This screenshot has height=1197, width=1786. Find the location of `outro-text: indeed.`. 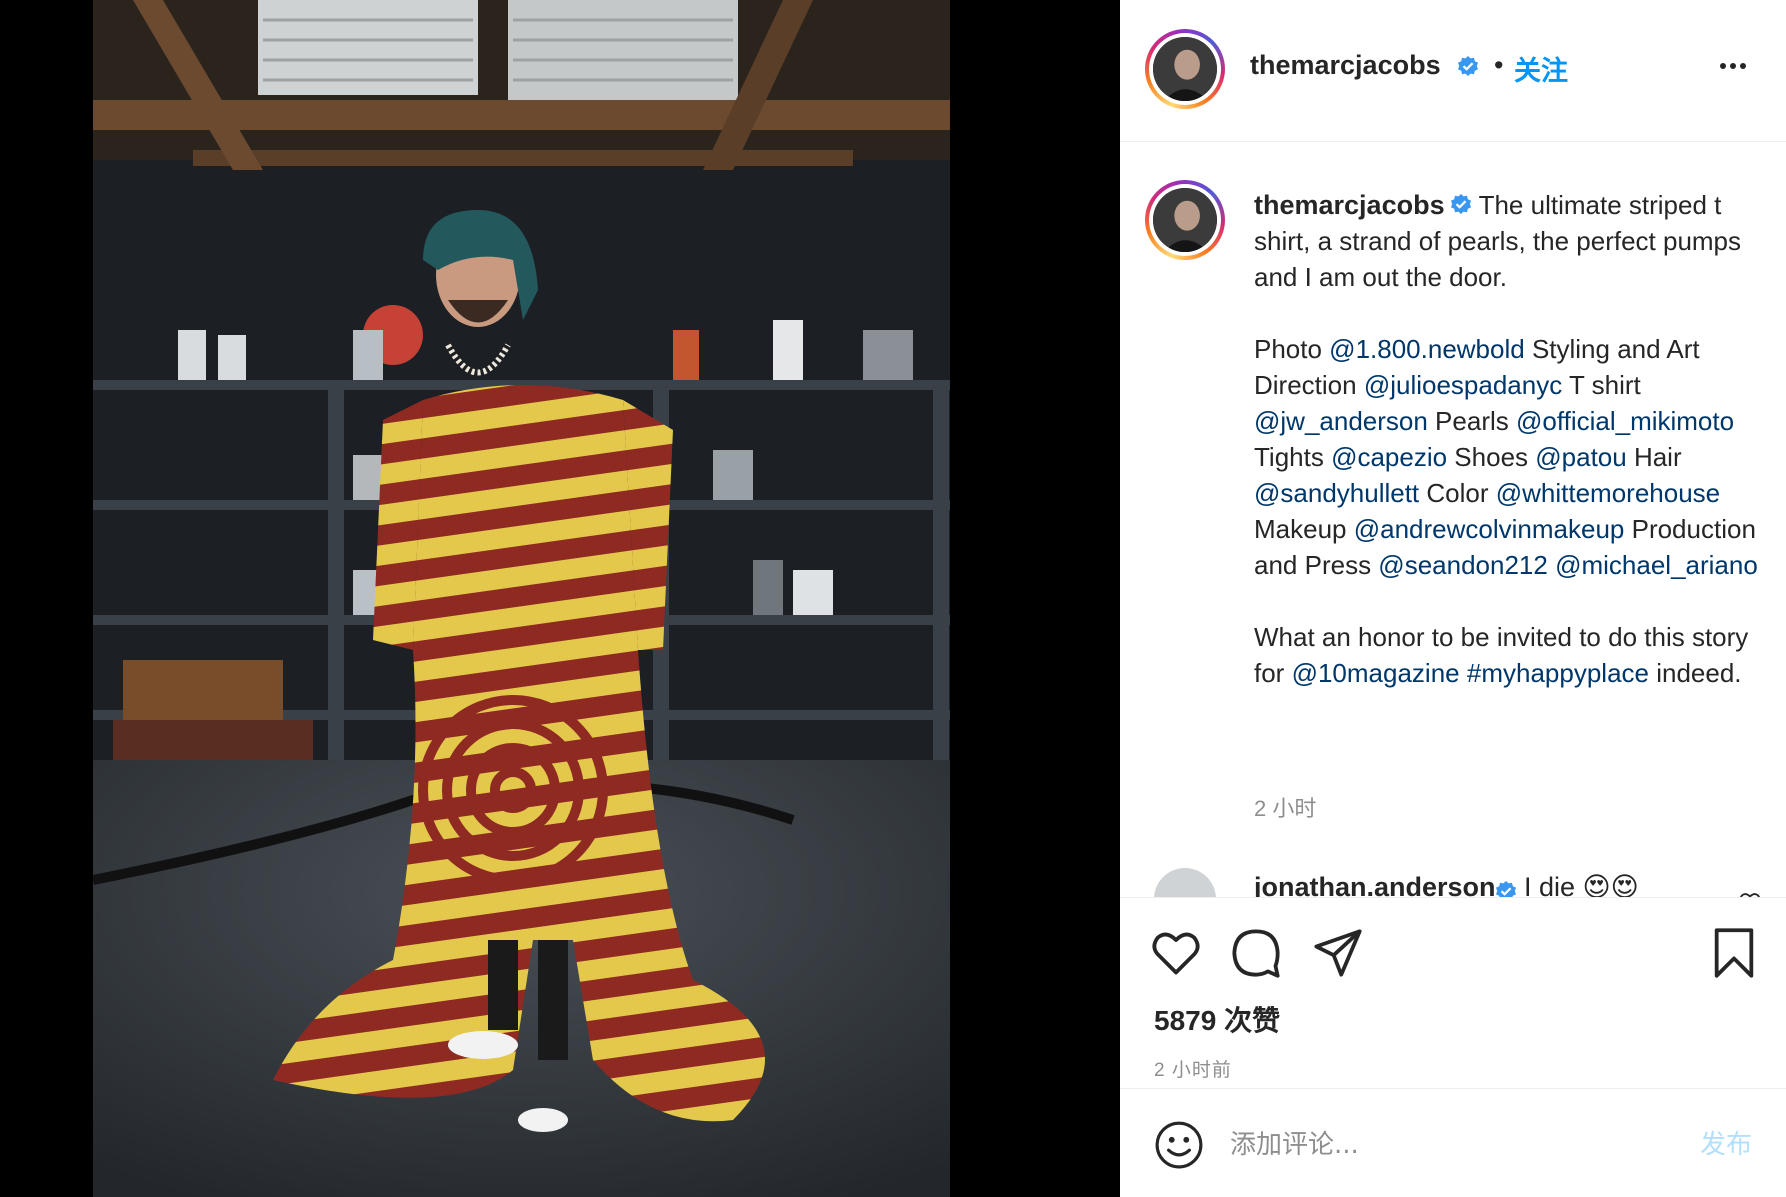

outro-text: indeed. is located at coordinates (1695, 673).